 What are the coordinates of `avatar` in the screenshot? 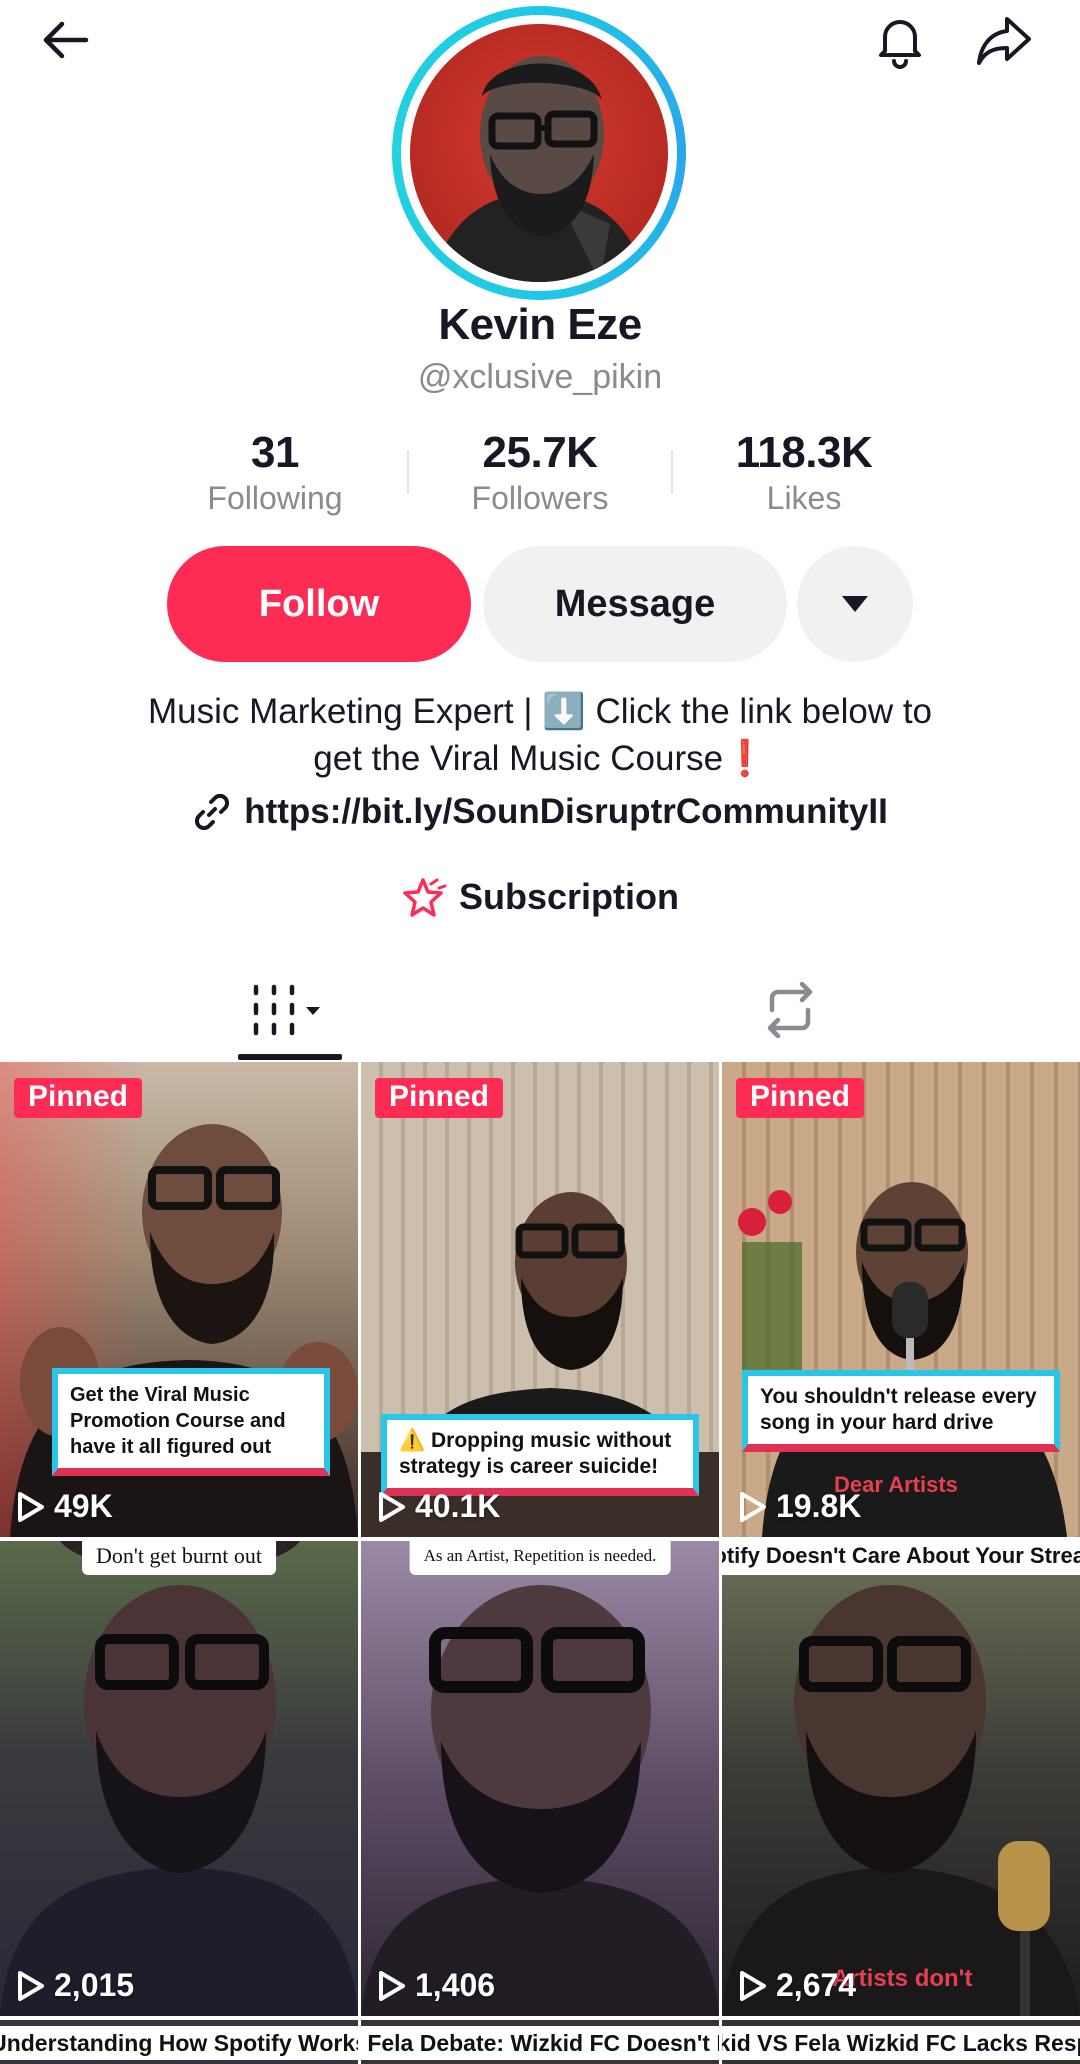 It's located at (539, 153).